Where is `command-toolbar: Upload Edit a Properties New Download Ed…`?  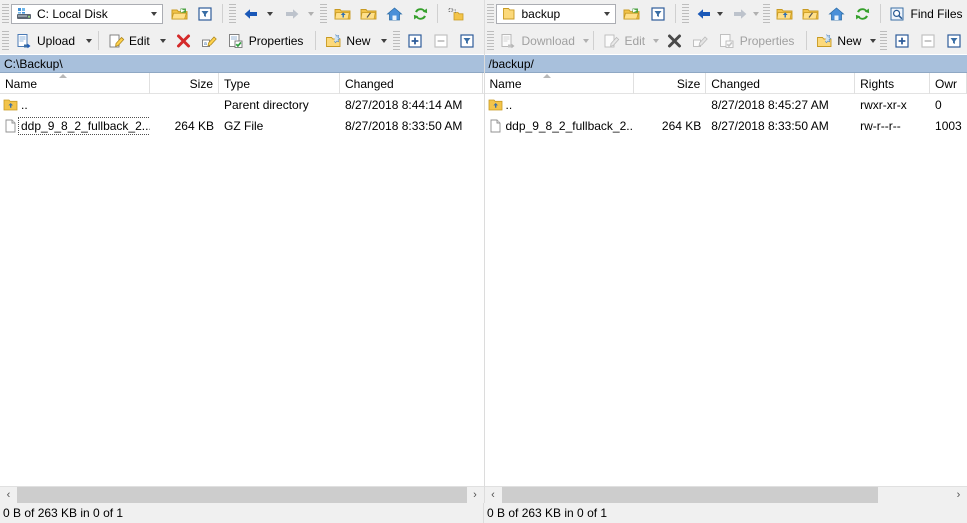
command-toolbar: Upload Edit a Properties New Download Ed… is located at coordinates (483, 40).